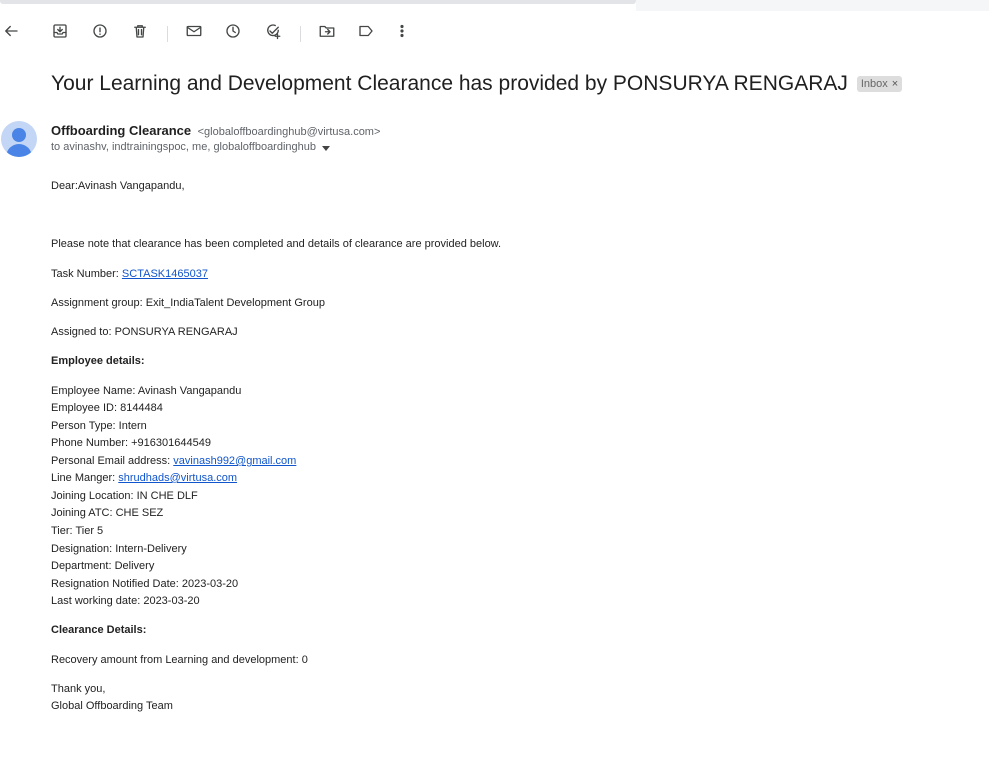 The width and height of the screenshot is (989, 766). I want to click on mark-unread-icon, so click(194, 33).